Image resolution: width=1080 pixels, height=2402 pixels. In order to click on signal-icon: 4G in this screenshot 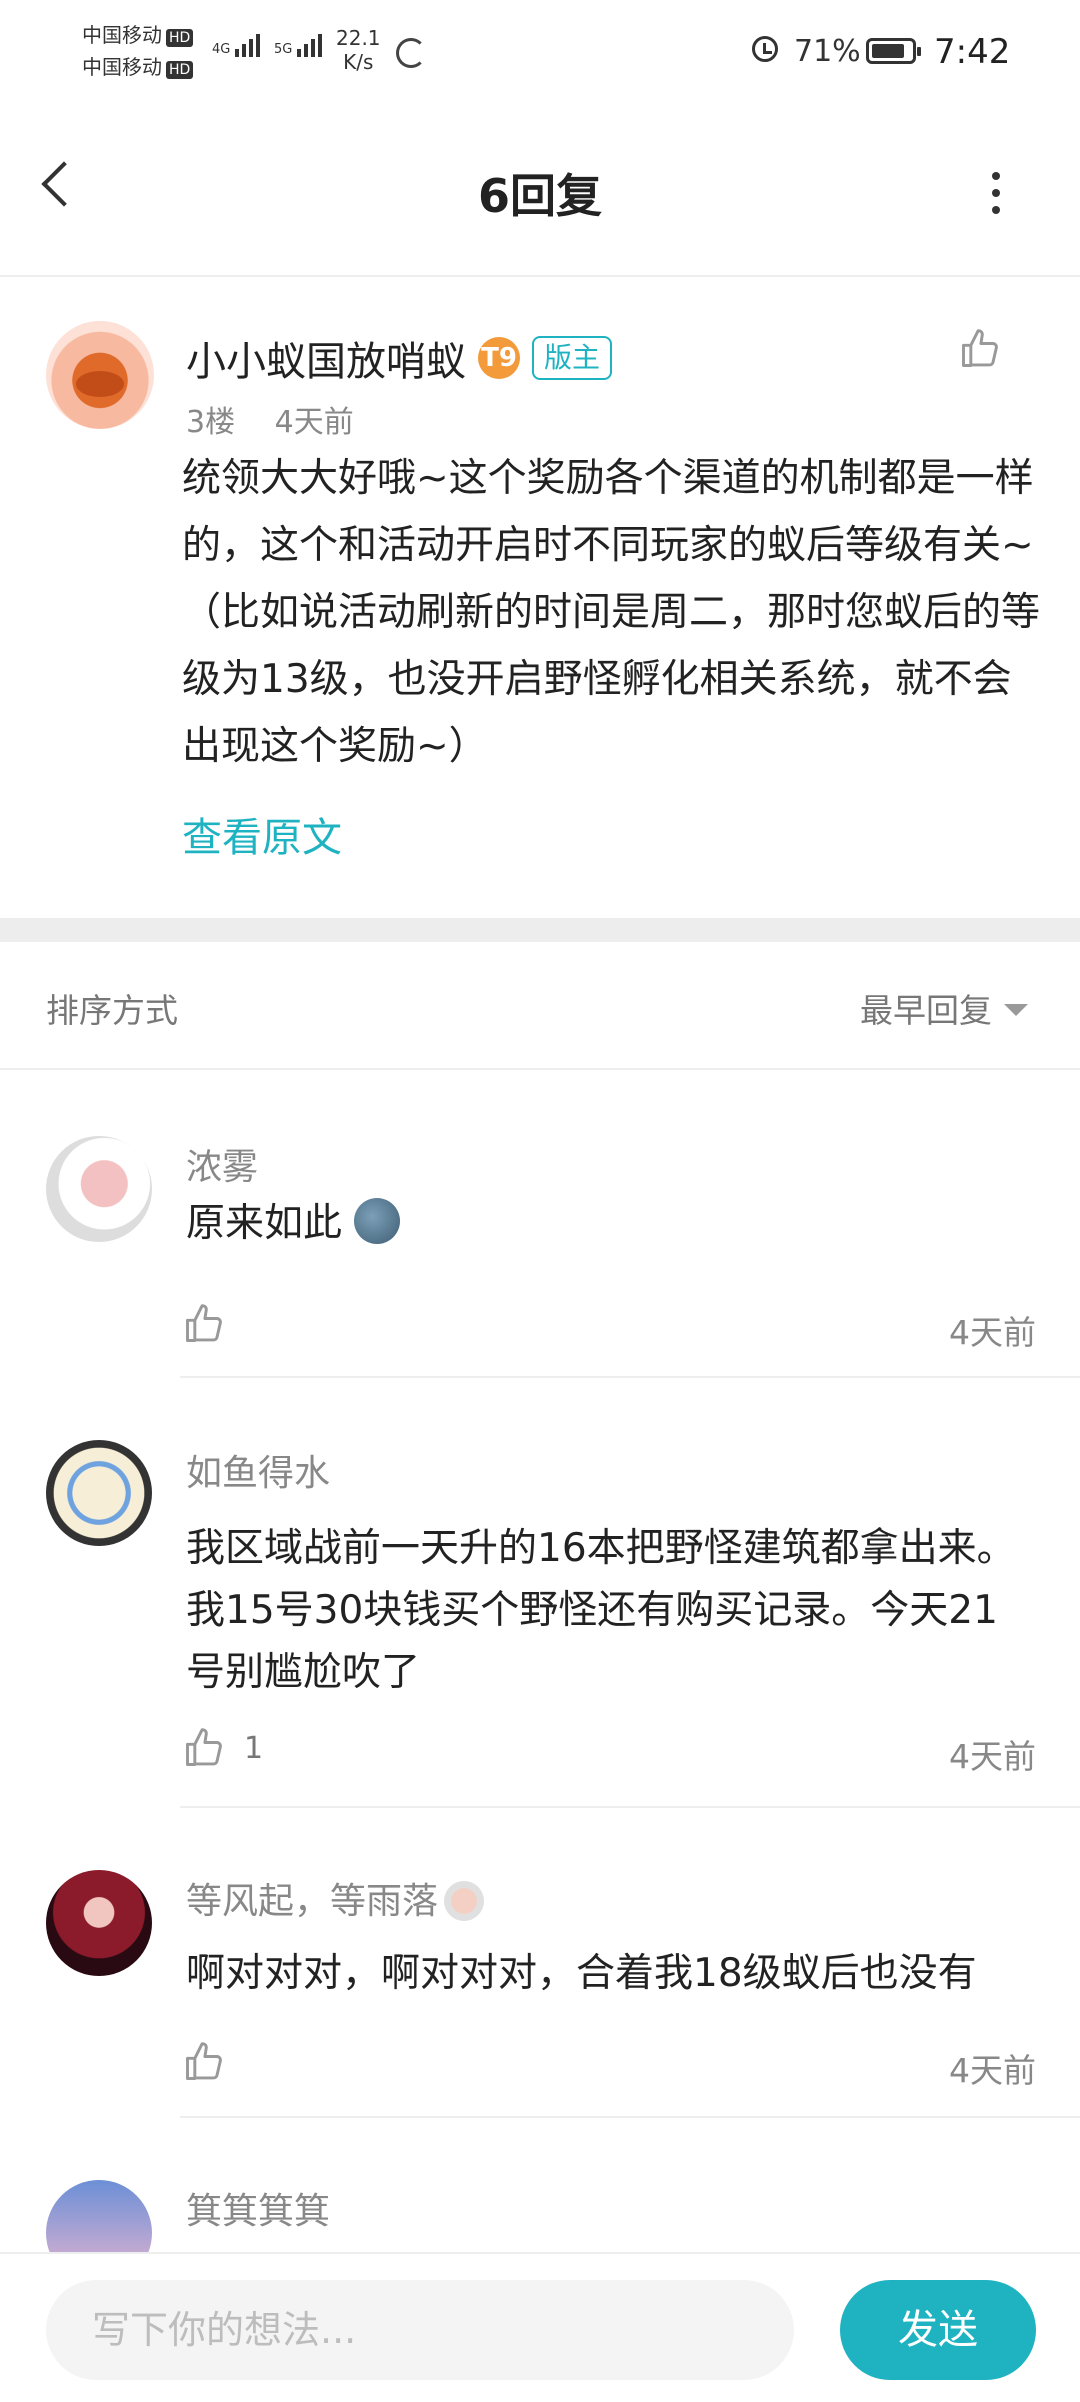, I will do `click(236, 45)`.